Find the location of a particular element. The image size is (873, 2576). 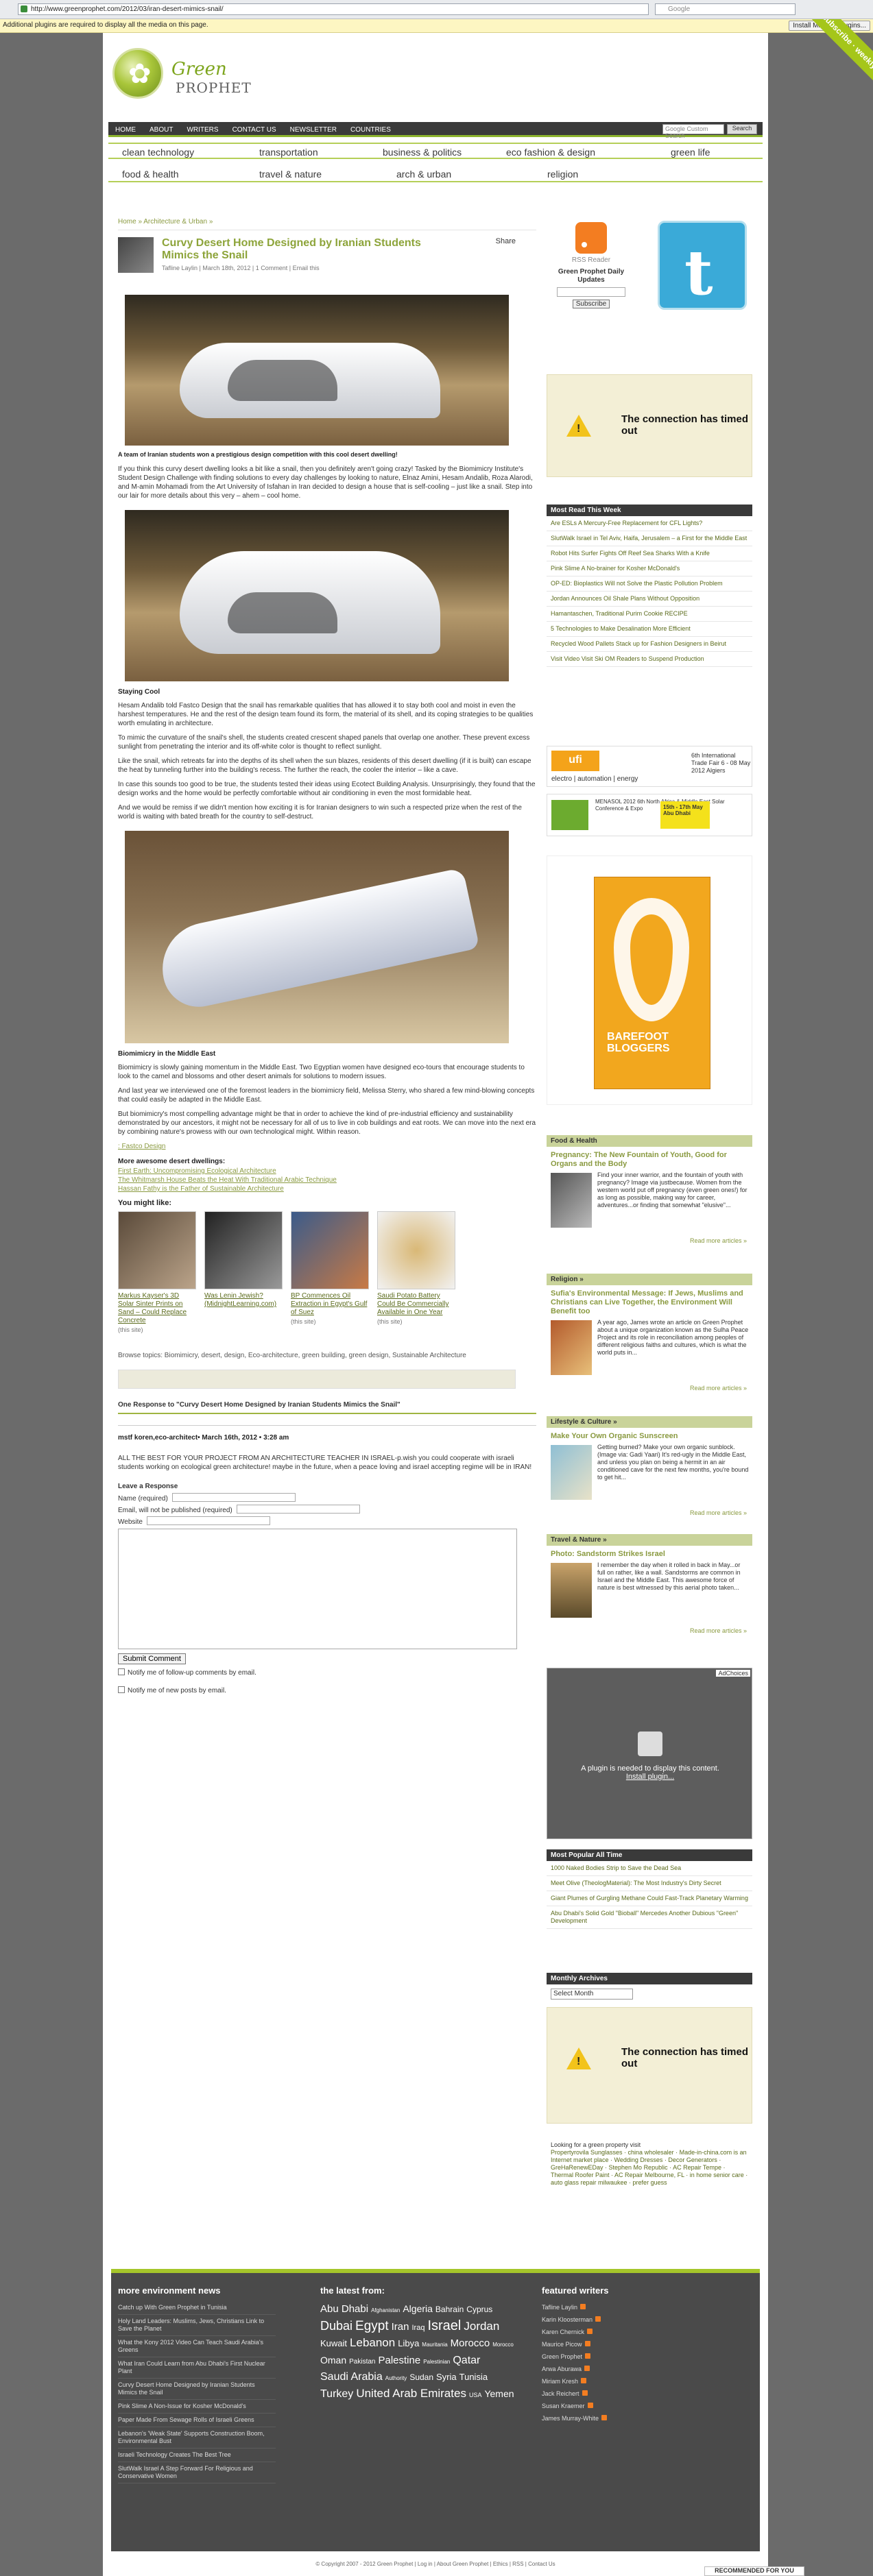

adchoices-label: AdChoices is located at coordinates (733, 1673).